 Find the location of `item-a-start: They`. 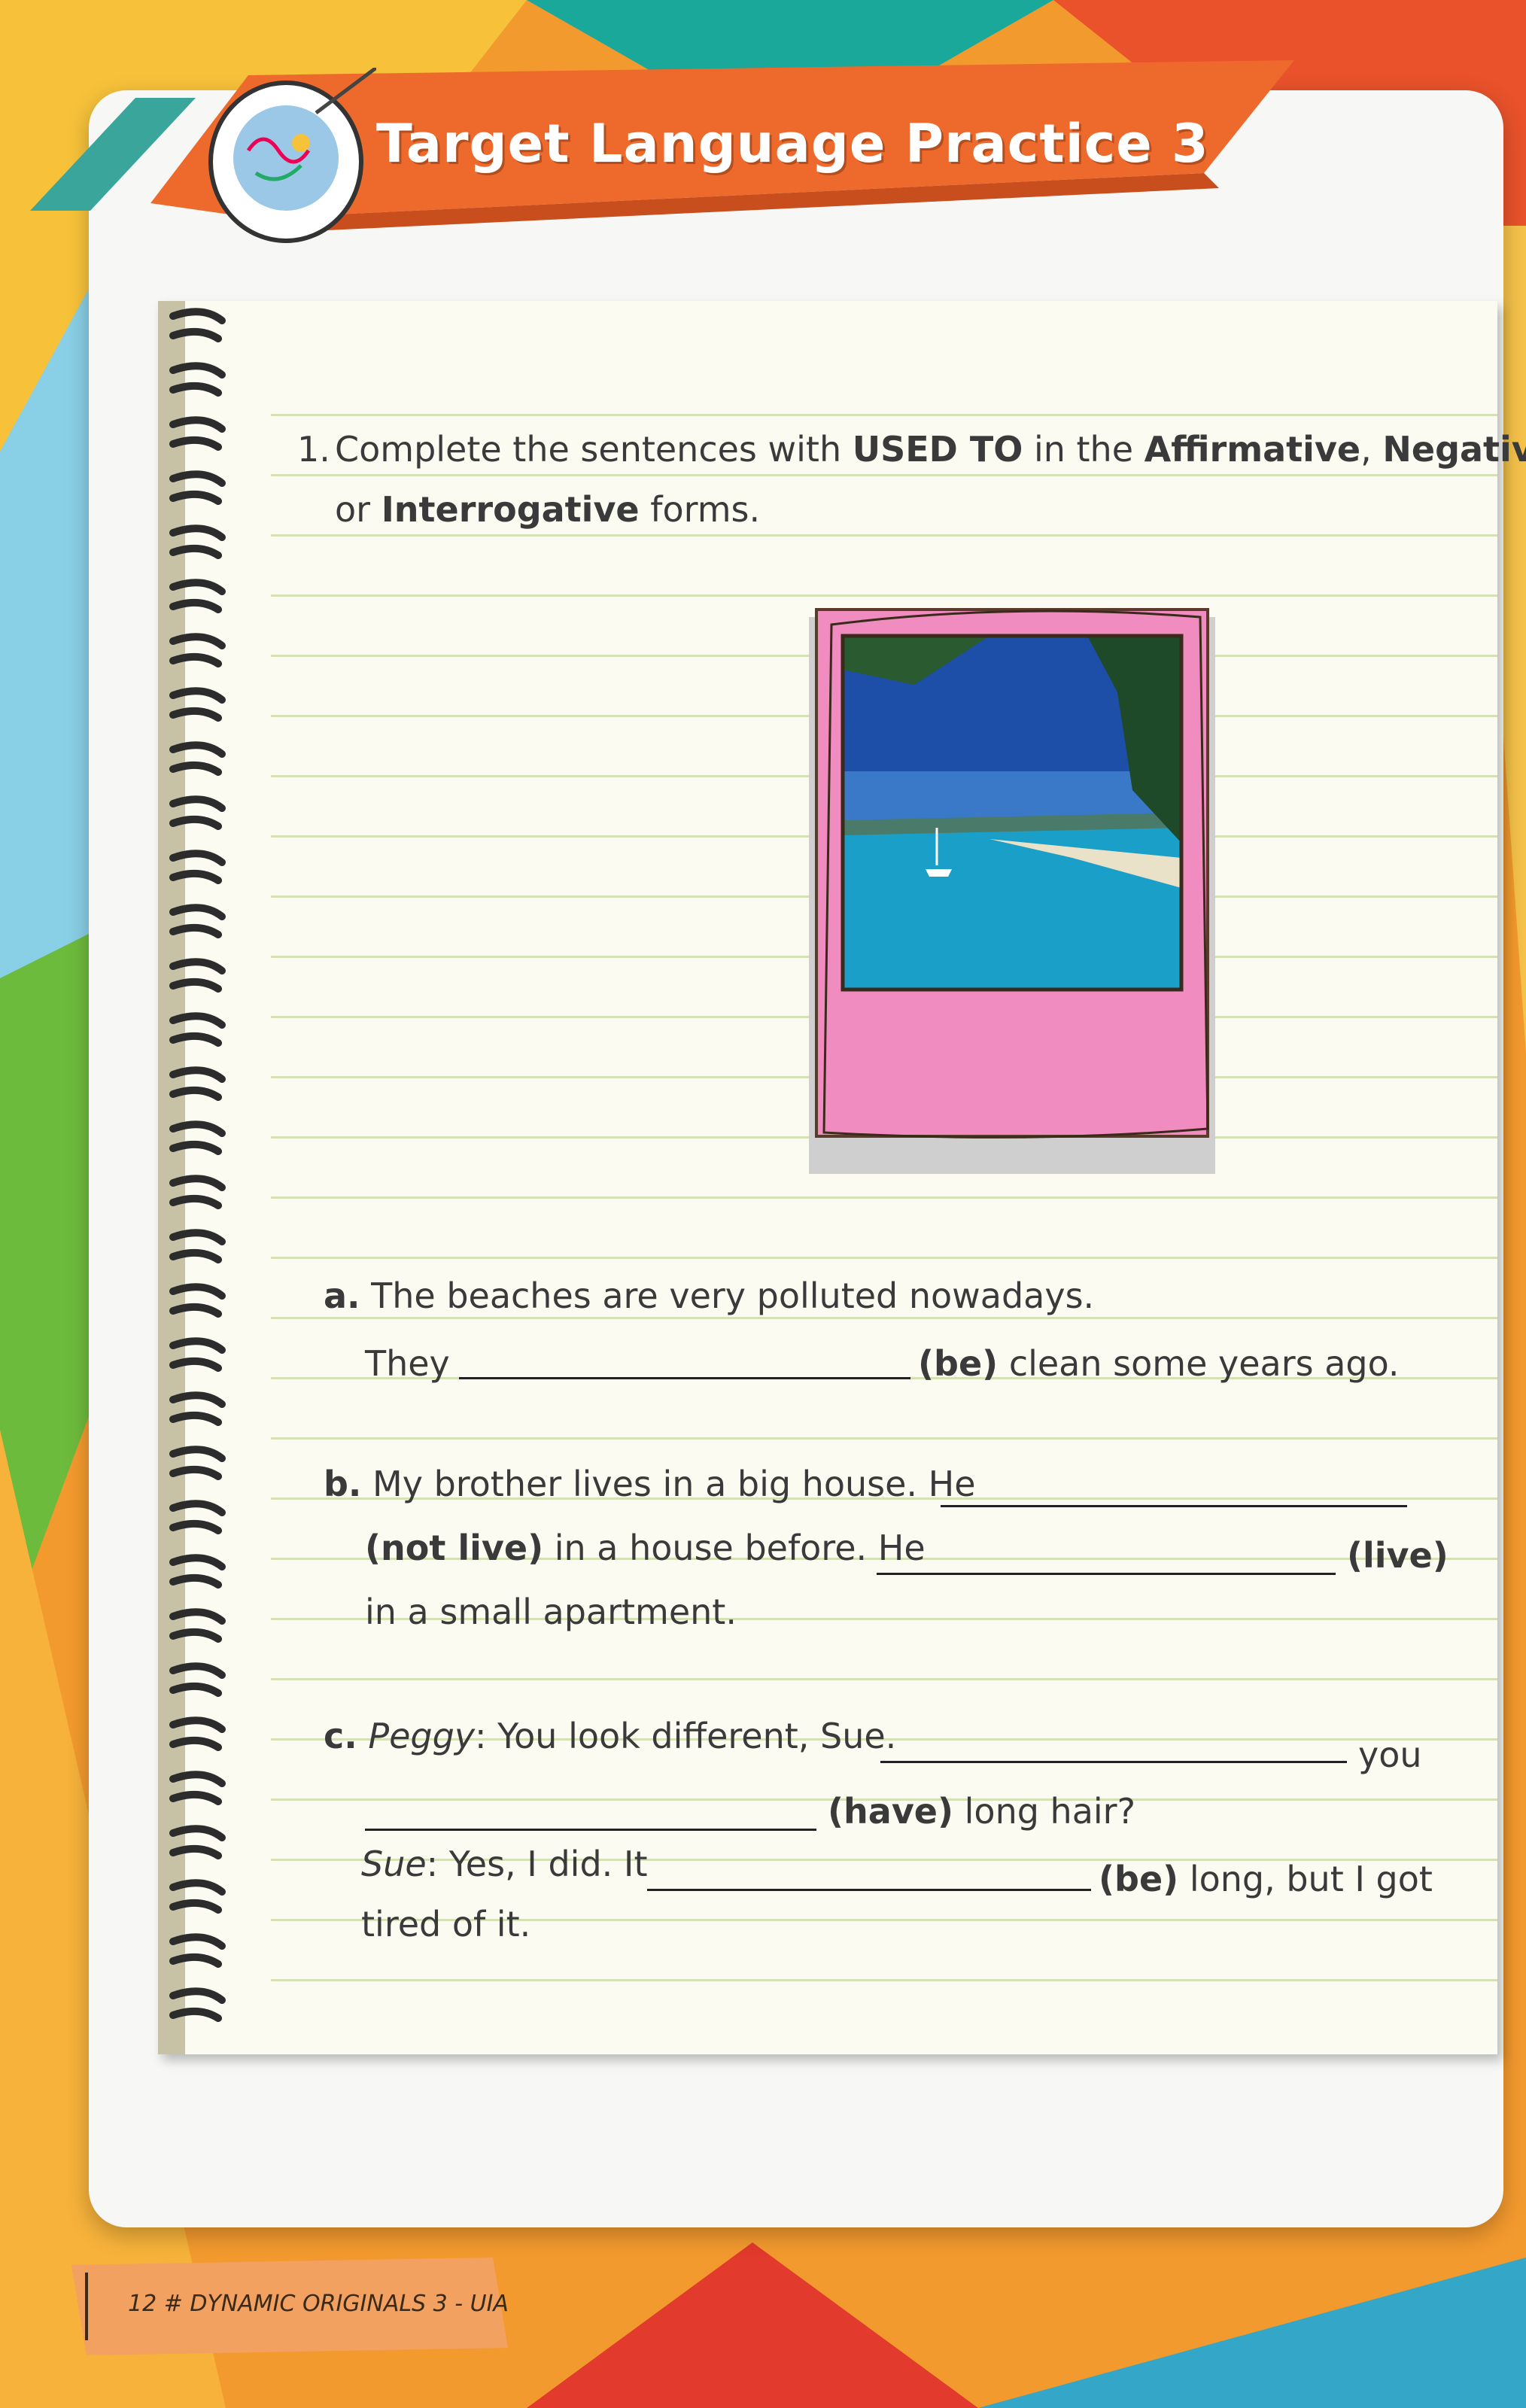

item-a-start: They is located at coordinates (407, 1363).